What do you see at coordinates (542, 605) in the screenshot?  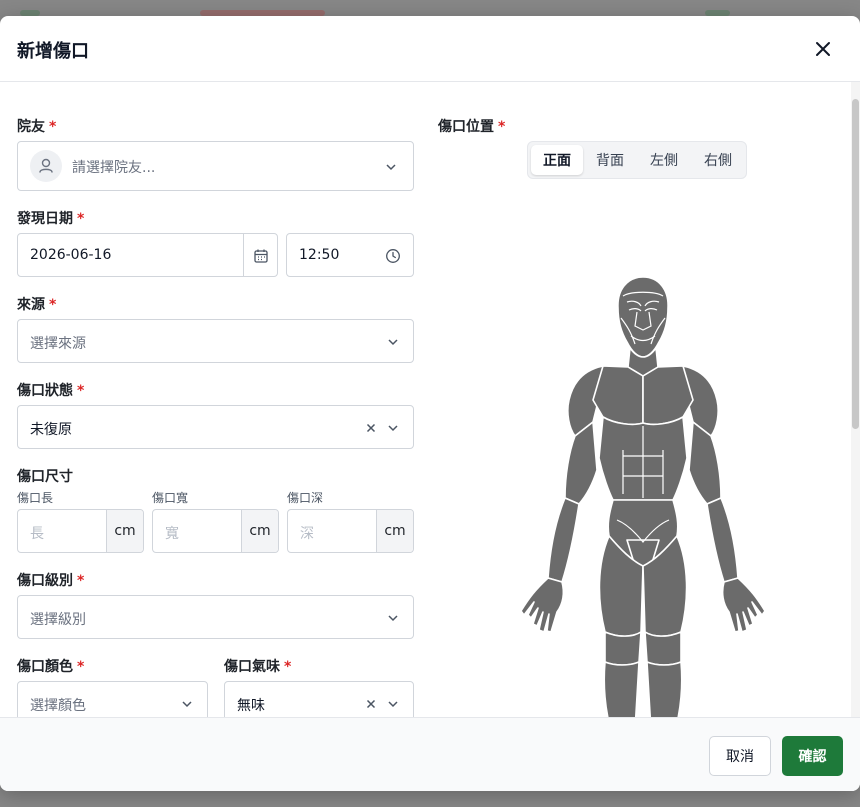 I see `body-part-left-hand` at bounding box center [542, 605].